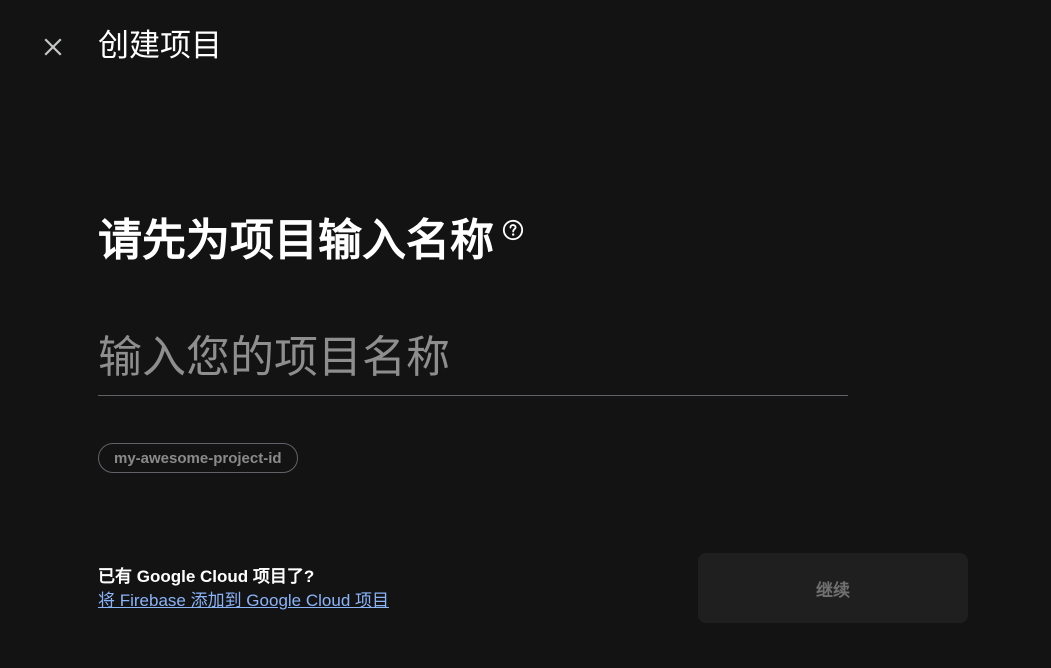  What do you see at coordinates (243, 601) in the screenshot?
I see `add-firebase-to-gcp-link: 将 Firebase 添加到 Google Cloud 项目` at bounding box center [243, 601].